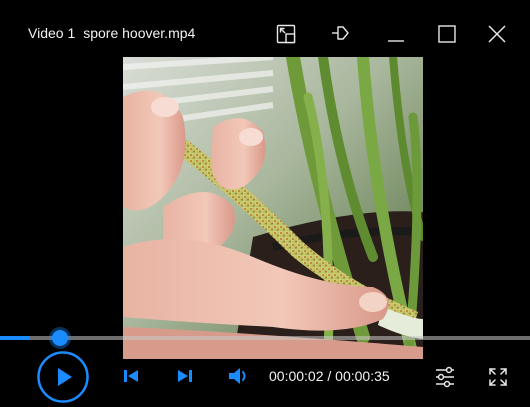 The width and height of the screenshot is (530, 407). What do you see at coordinates (296, 376) in the screenshot?
I see `current-time: 00:00:02` at bounding box center [296, 376].